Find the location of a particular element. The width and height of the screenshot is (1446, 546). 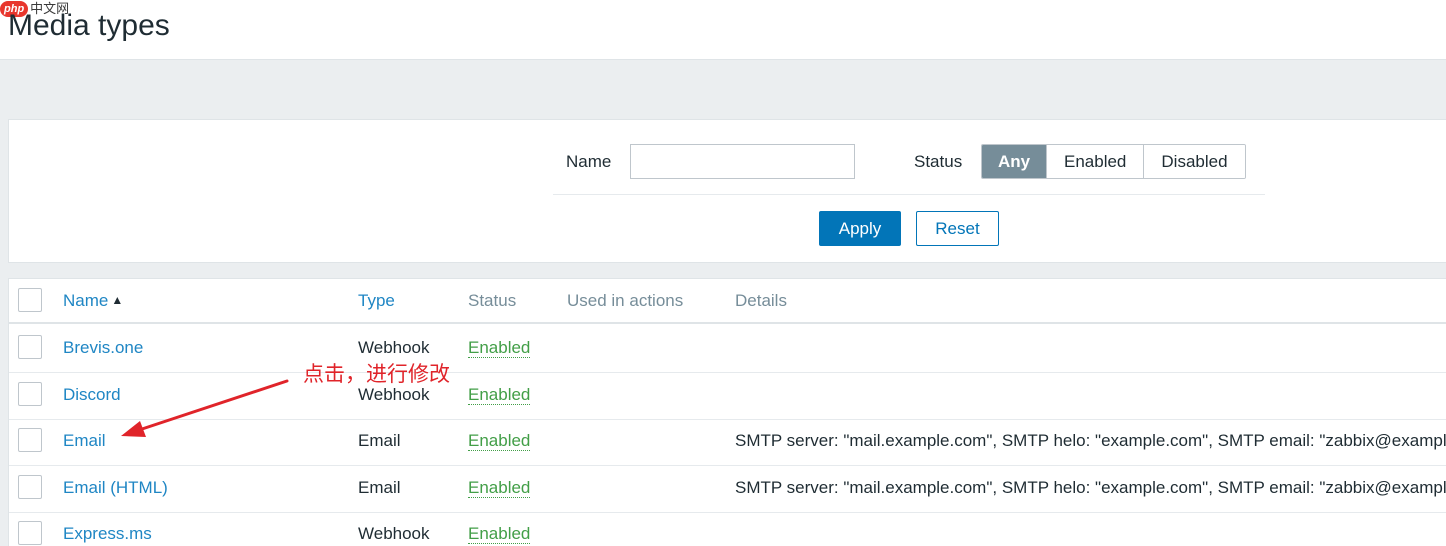

name-filter-label: Name is located at coordinates (589, 161).